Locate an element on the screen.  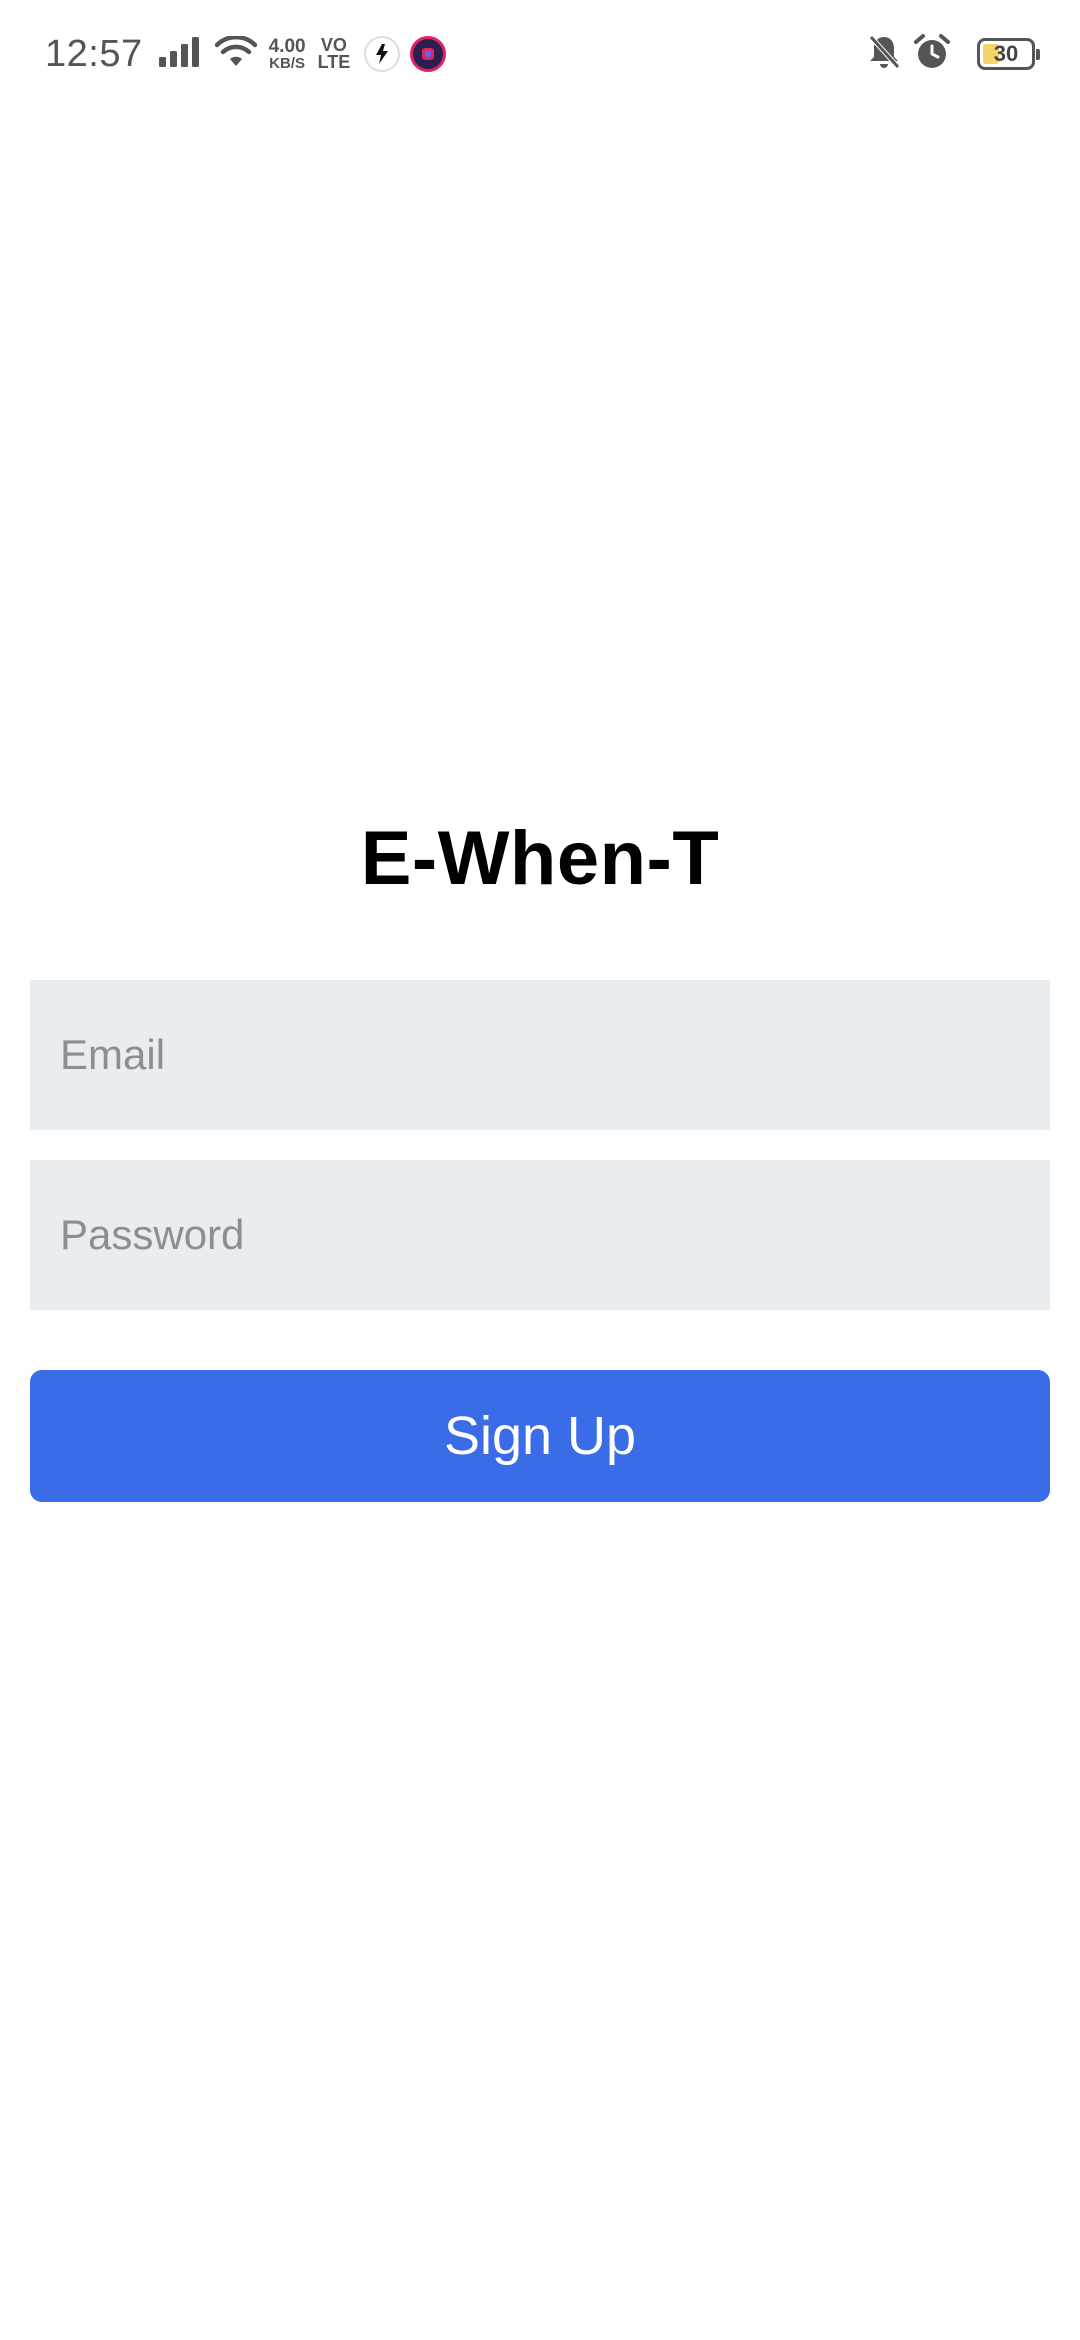
clock-time: 12:57 is located at coordinates (94, 53).